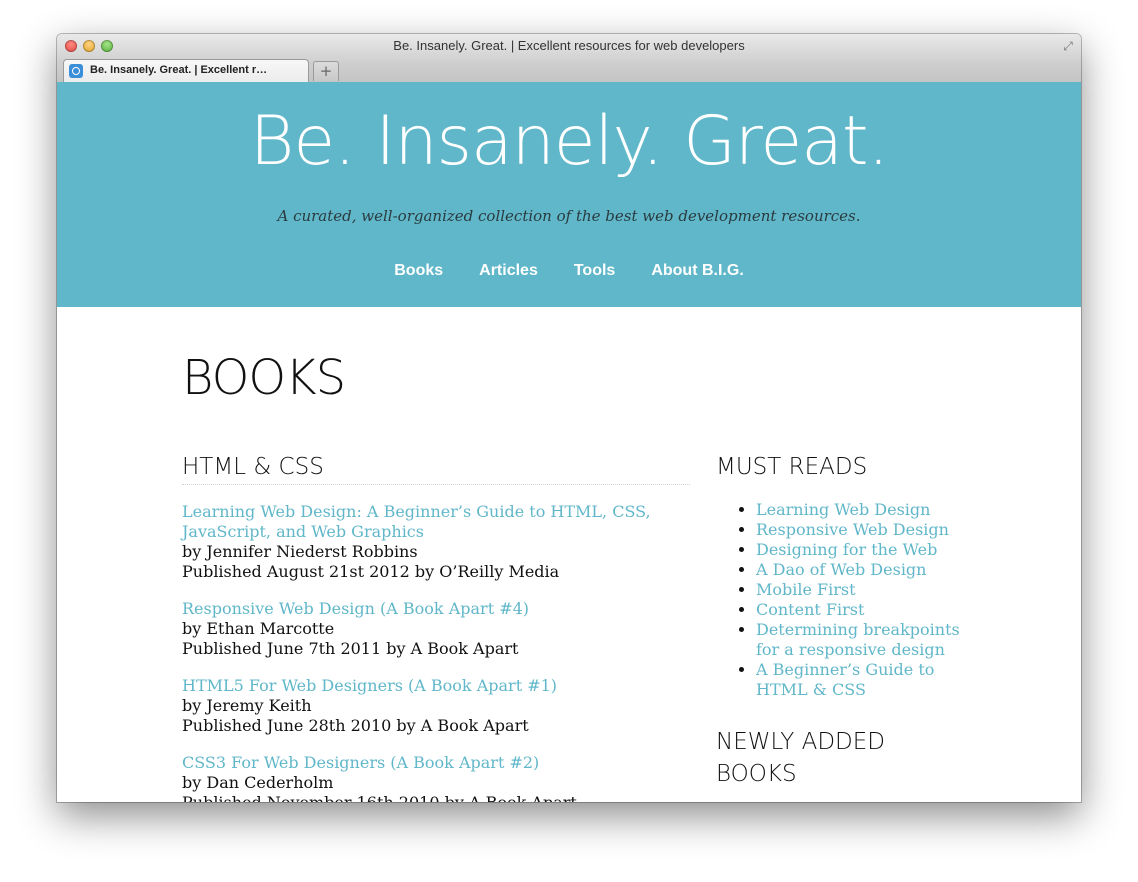  Describe the element at coordinates (76, 71) in the screenshot. I see `favicon-icon` at that location.